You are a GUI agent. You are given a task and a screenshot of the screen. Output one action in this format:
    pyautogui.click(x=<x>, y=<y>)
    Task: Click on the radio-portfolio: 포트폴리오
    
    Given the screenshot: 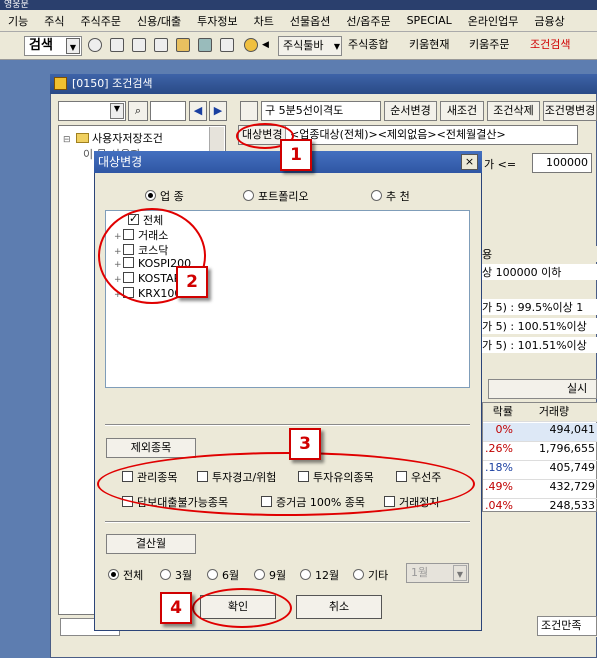 What is the action you would take?
    pyautogui.click(x=276, y=196)
    